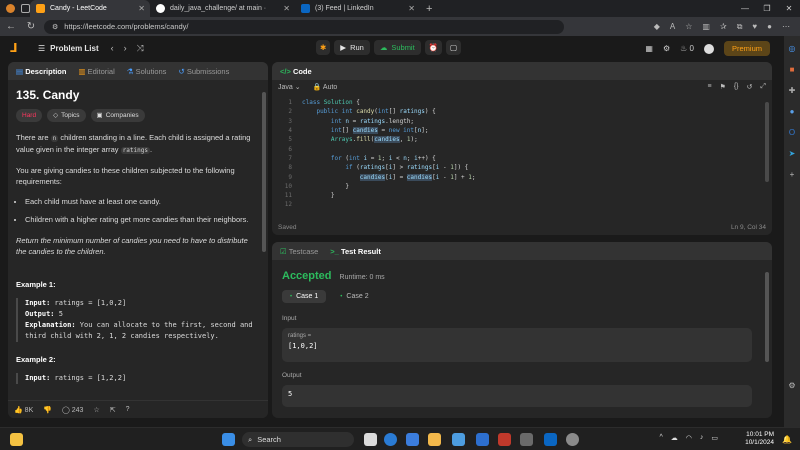 The image size is (800, 450). Describe the element at coordinates (128, 409) in the screenshot. I see `help-icon: ?` at that location.